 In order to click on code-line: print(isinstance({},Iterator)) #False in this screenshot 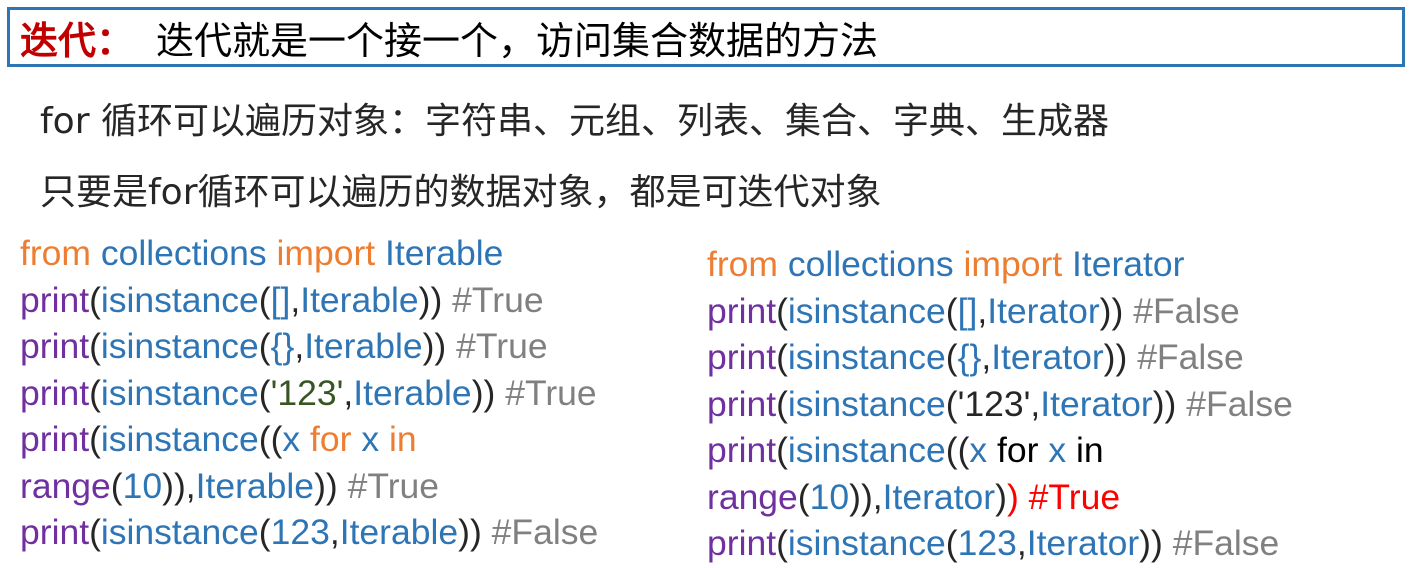, I will do `click(1000, 357)`.